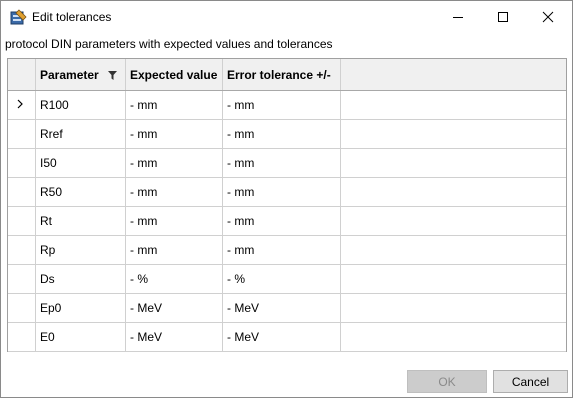  Describe the element at coordinates (80, 279) in the screenshot. I see `cell-parameter: Ds` at that location.